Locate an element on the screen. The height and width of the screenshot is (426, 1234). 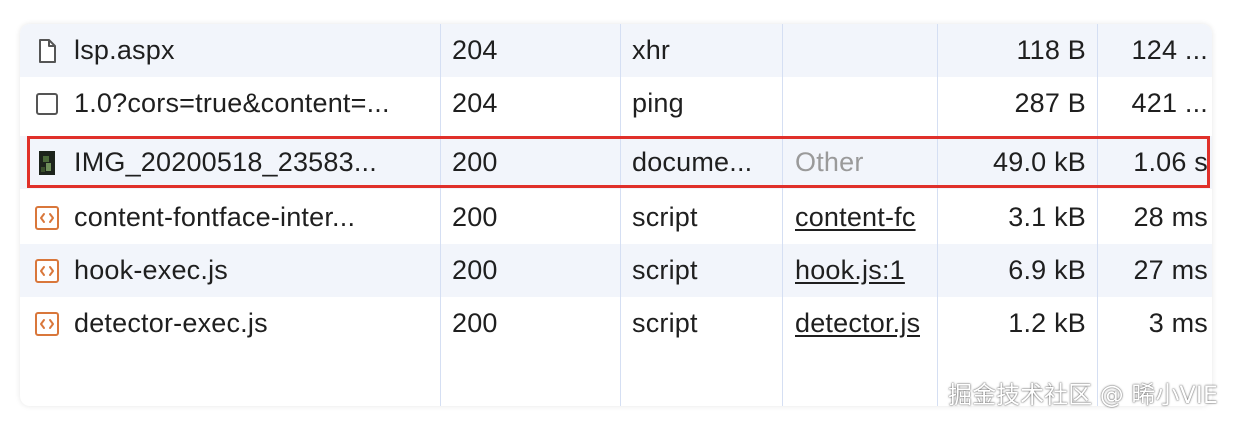
time-cell: 3 ms is located at coordinates (1158, 323).